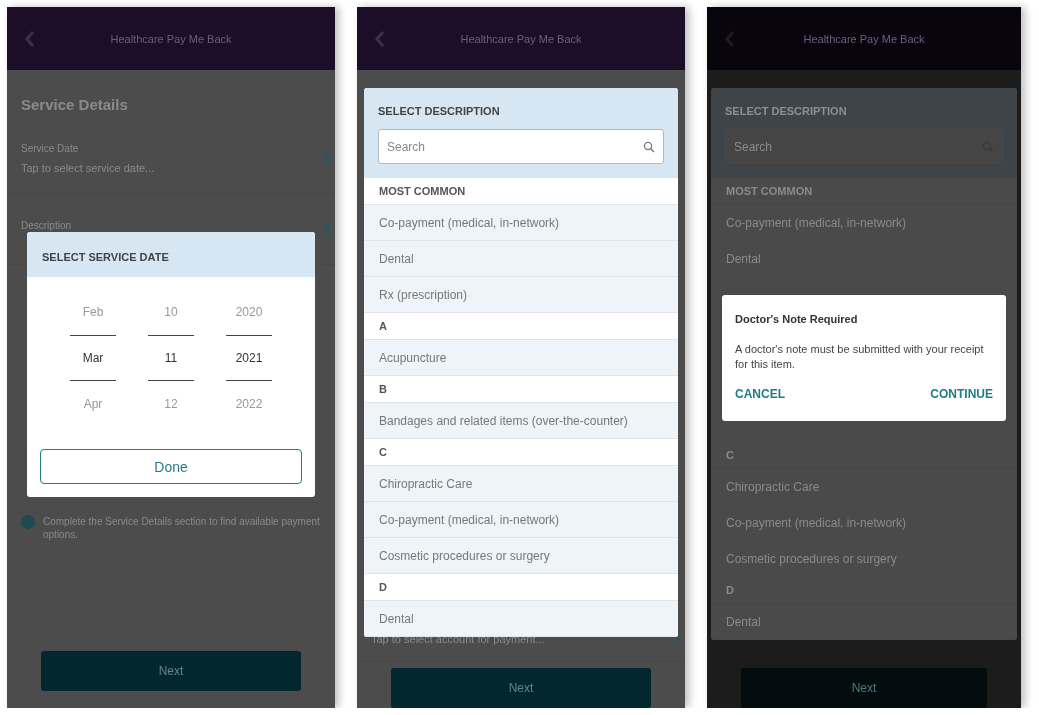  I want to click on info-text: Complete the Service Details section to find available payment options., so click(182, 528).